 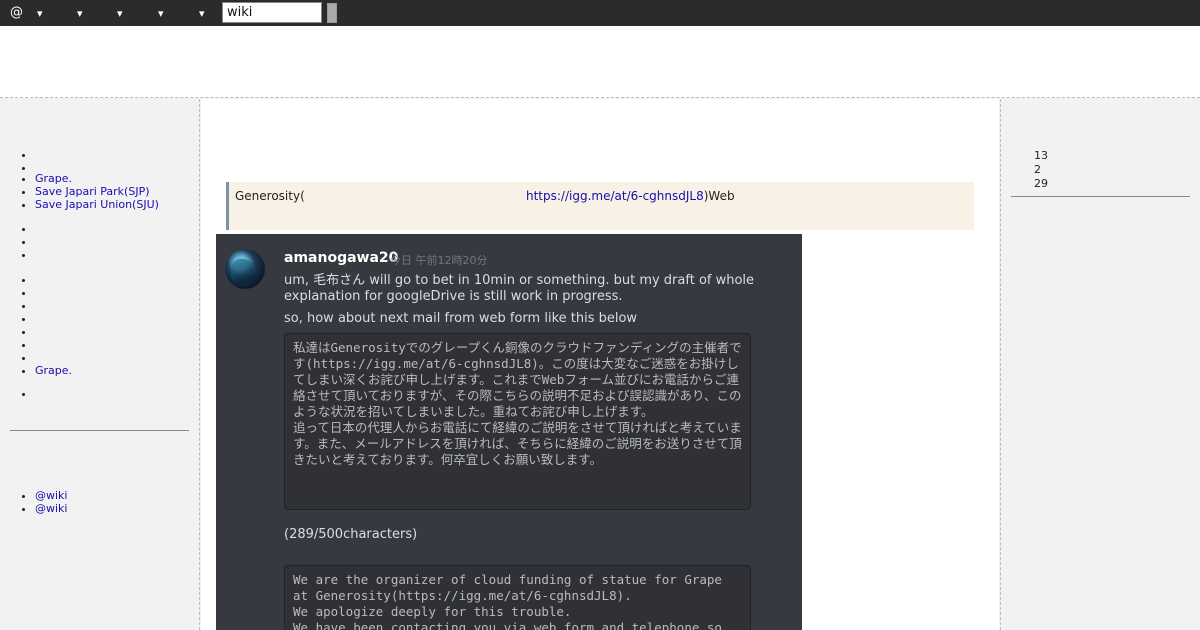 I want to click on counter-yesterday: 29, so click(x=1041, y=183).